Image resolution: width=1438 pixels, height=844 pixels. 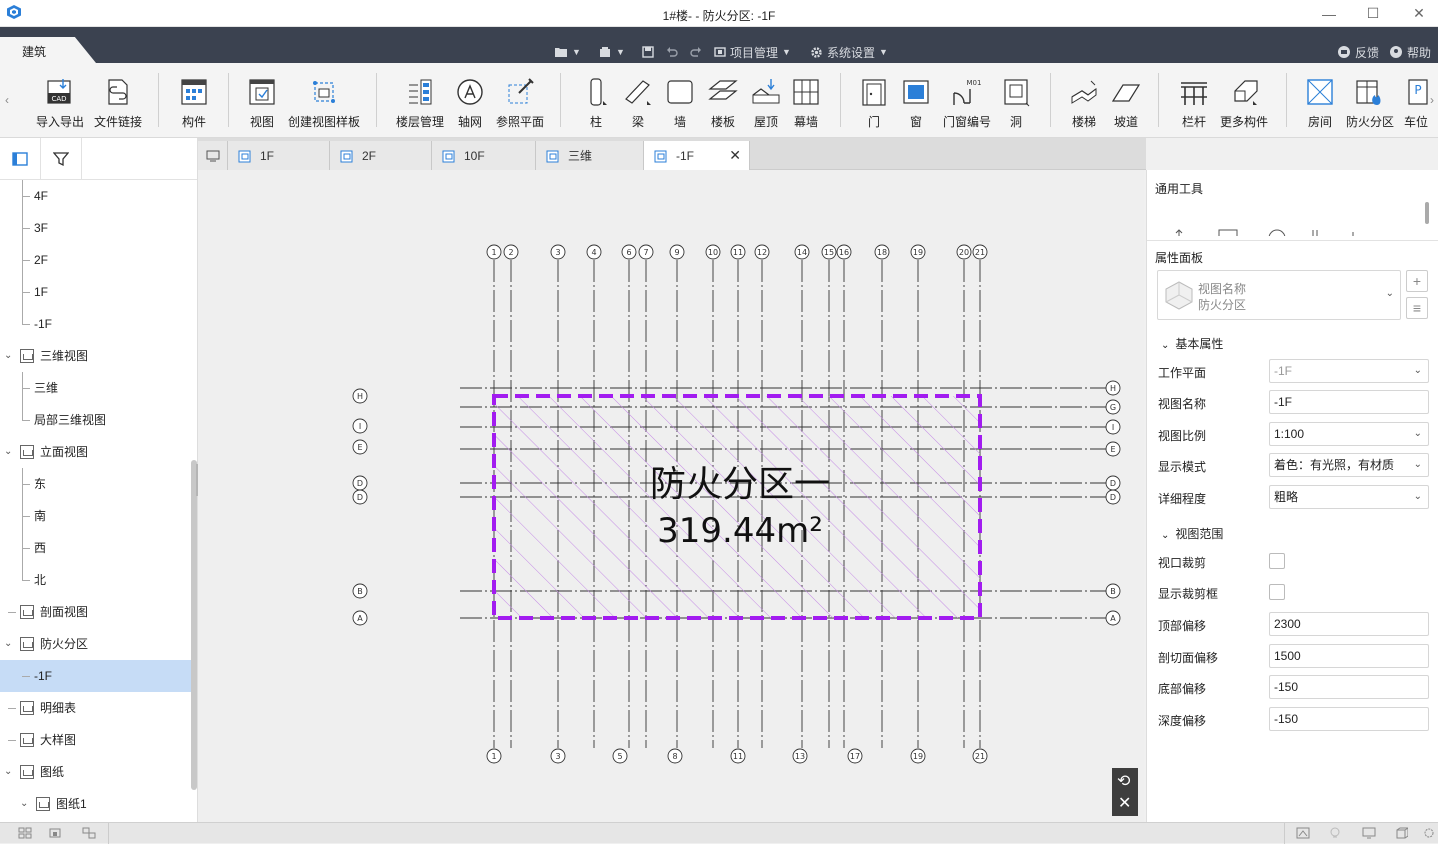 I want to click on file-link-button: 文件链接, so click(x=118, y=104).